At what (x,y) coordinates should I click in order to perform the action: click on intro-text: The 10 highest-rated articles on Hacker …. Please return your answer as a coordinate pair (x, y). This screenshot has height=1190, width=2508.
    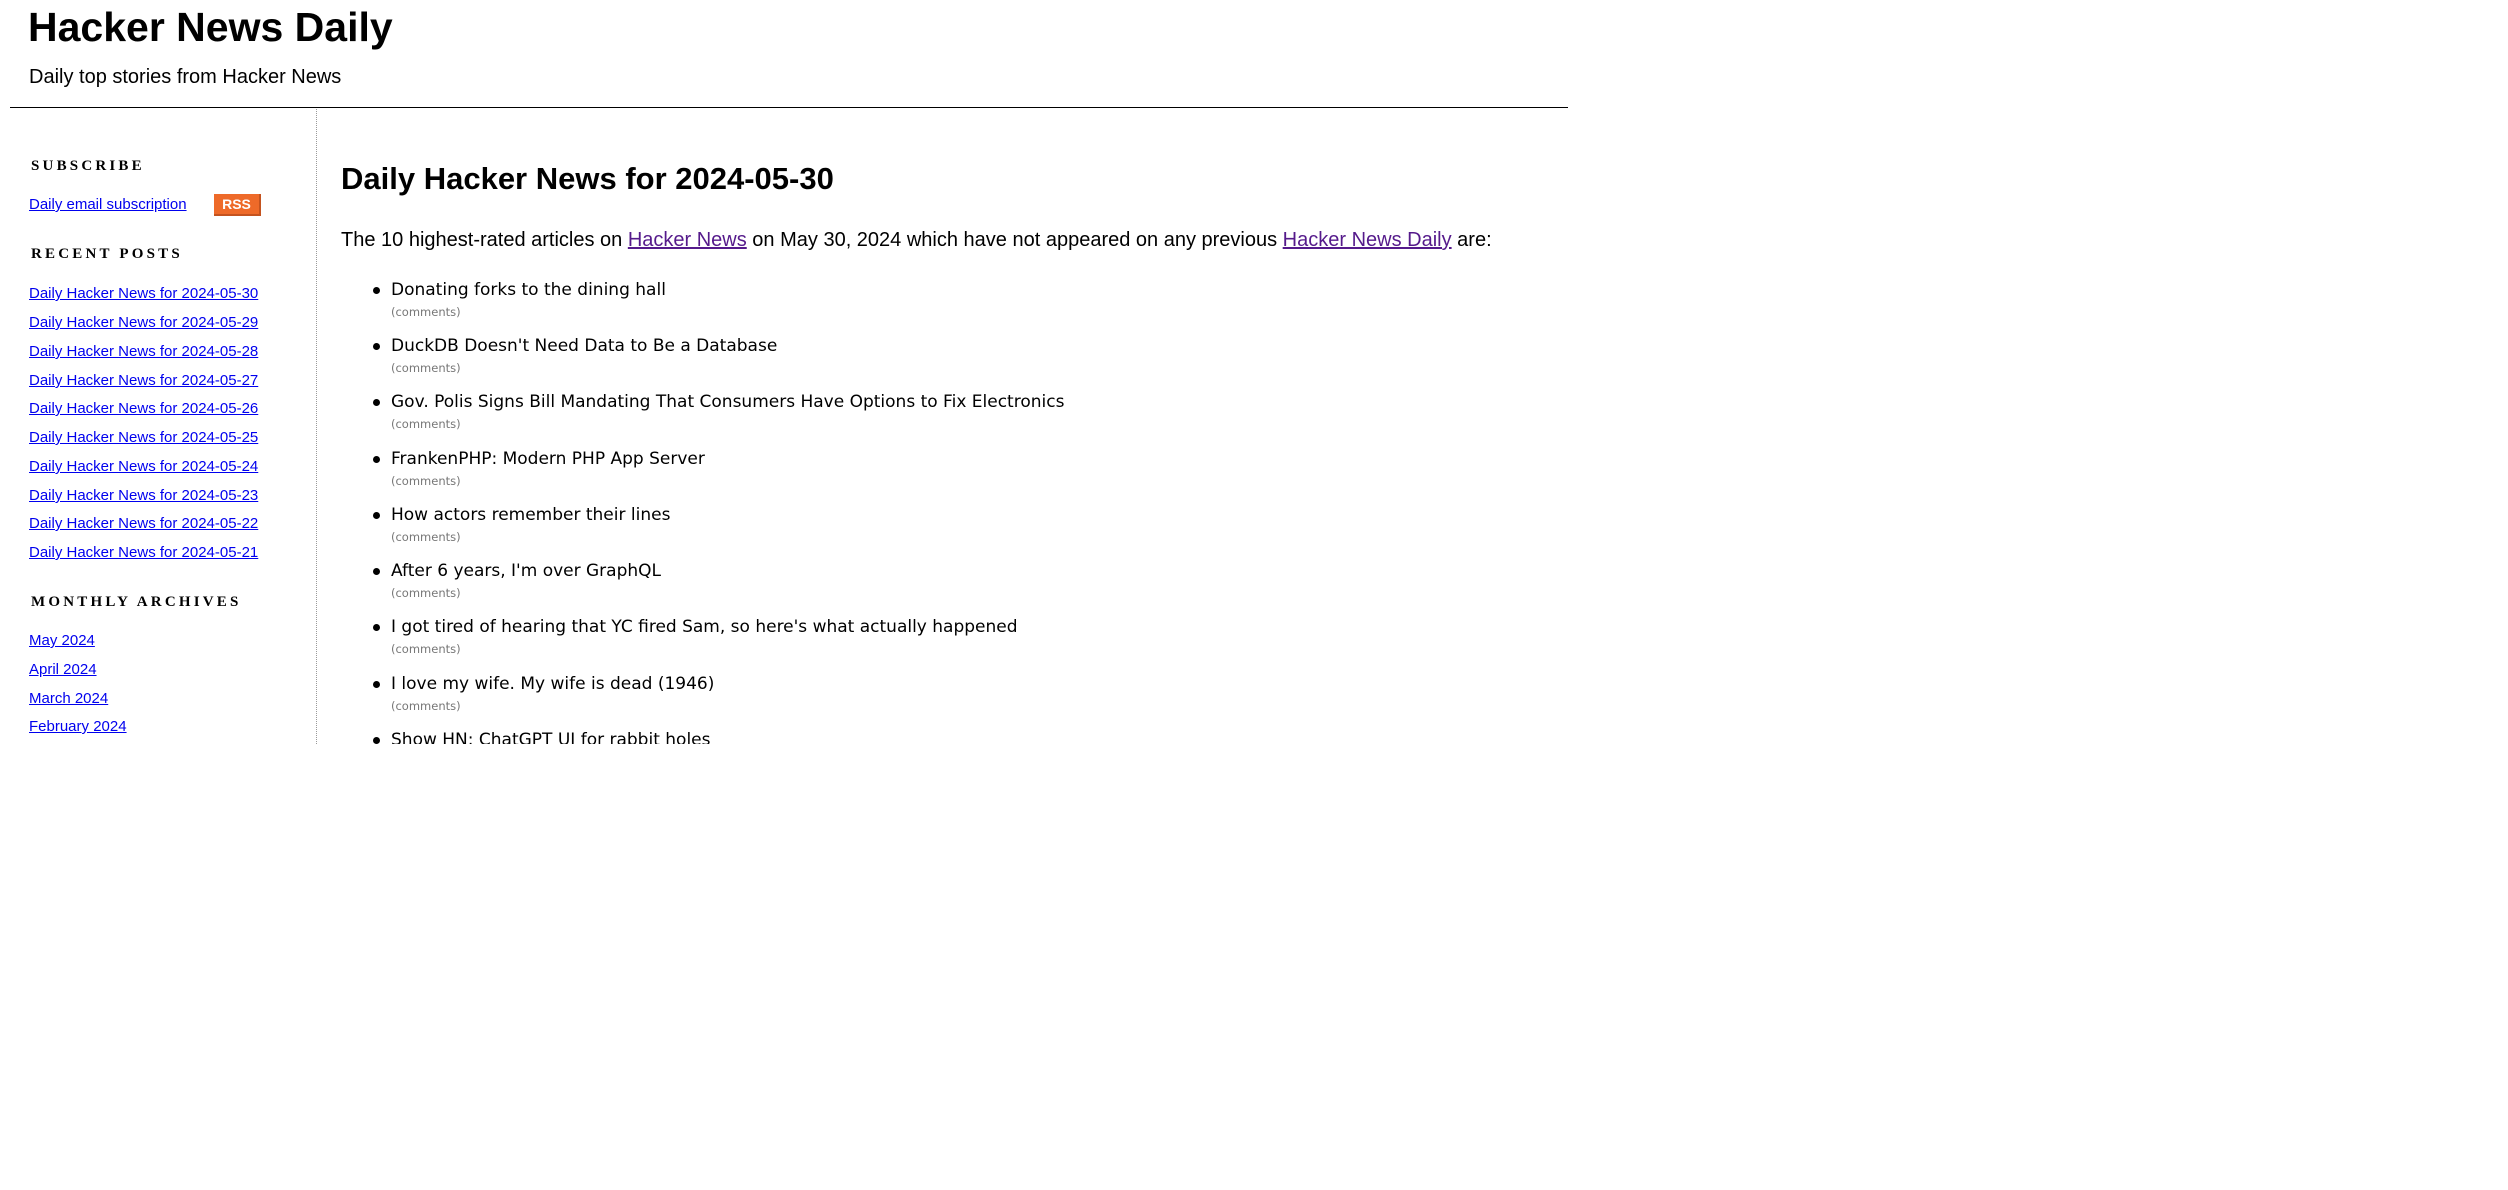
    Looking at the image, I should click on (916, 240).